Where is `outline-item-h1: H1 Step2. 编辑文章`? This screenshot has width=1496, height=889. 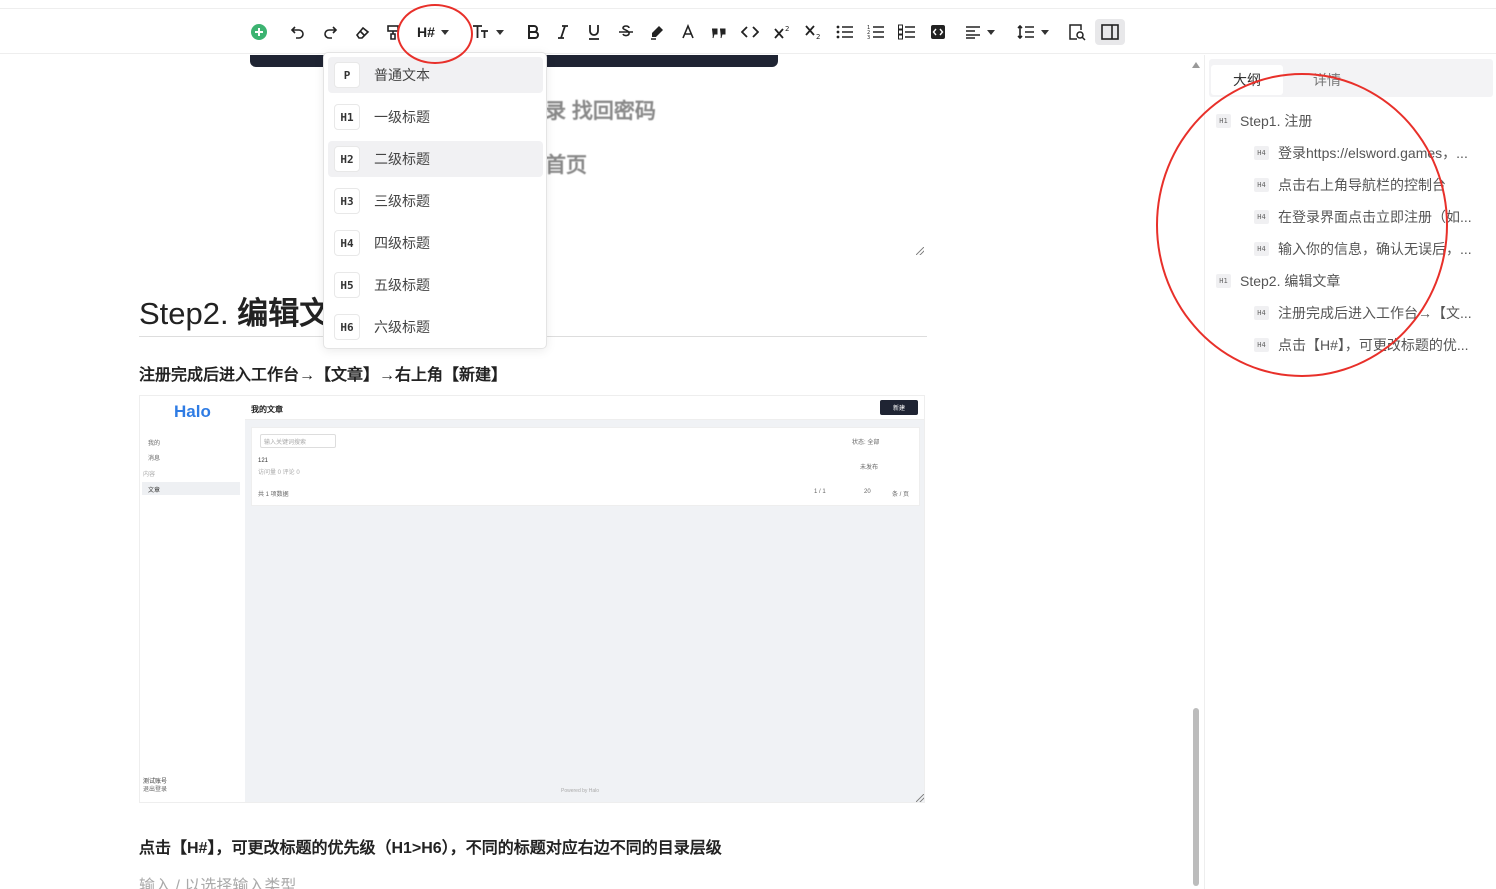 outline-item-h1: H1 Step2. 编辑文章 is located at coordinates (1351, 281).